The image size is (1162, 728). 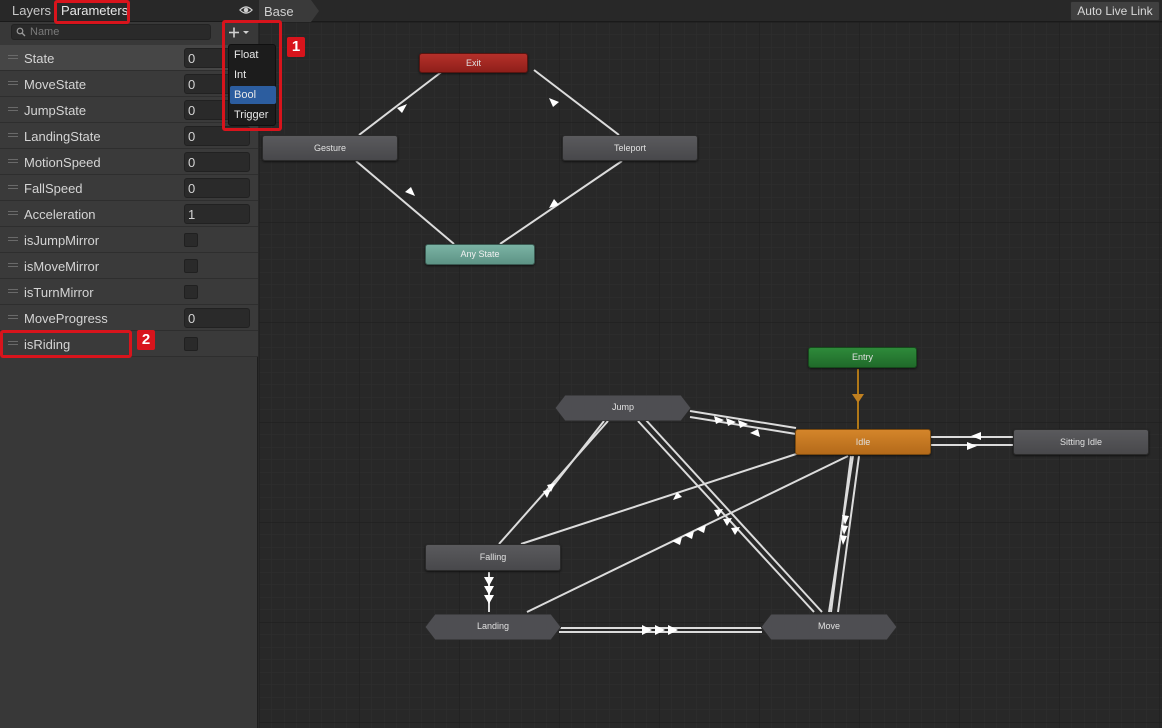 I want to click on state-node-landing: Landing, so click(x=493, y=627).